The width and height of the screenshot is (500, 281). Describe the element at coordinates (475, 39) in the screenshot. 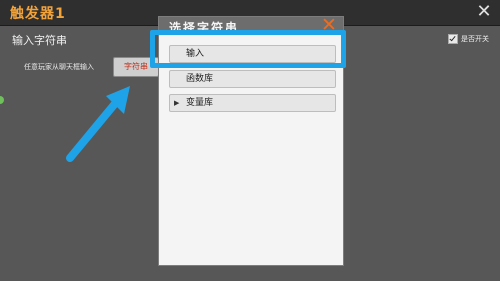

I see `toggle-checkbox-label: 是否开关` at that location.